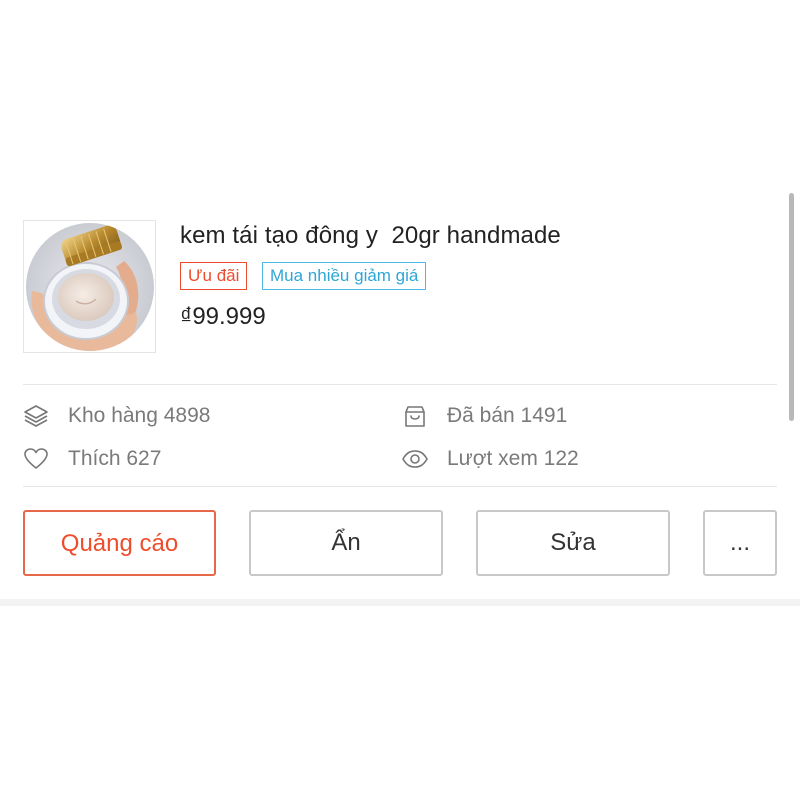 The image size is (800, 800). I want to click on sold-stat: Đã bán 1491, so click(484, 416).